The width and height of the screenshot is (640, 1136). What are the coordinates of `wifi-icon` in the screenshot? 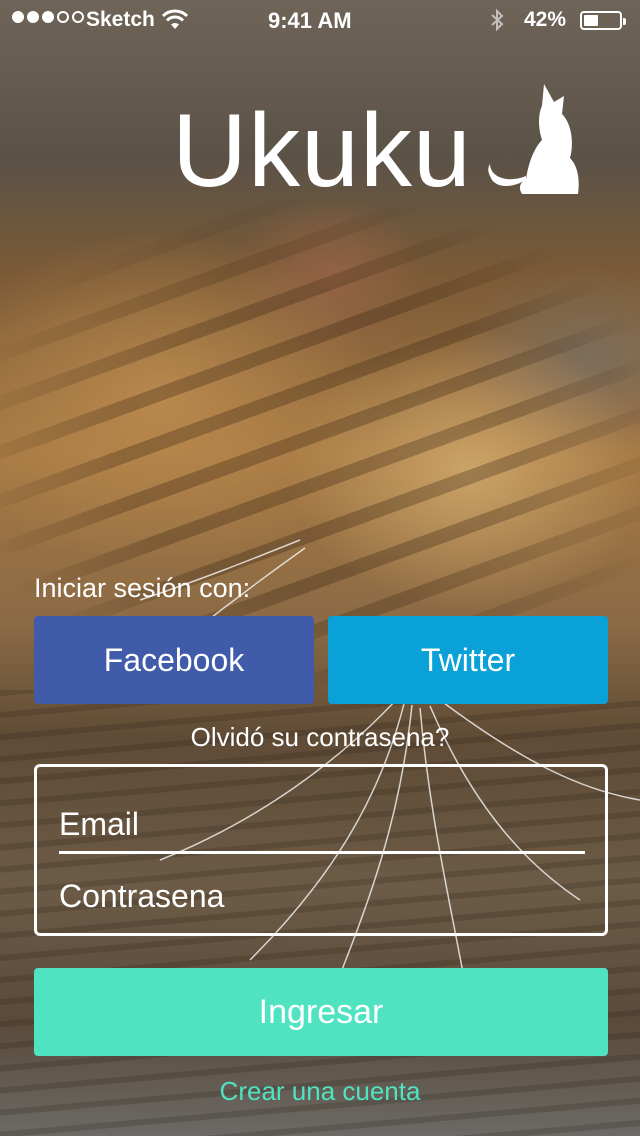 It's located at (175, 23).